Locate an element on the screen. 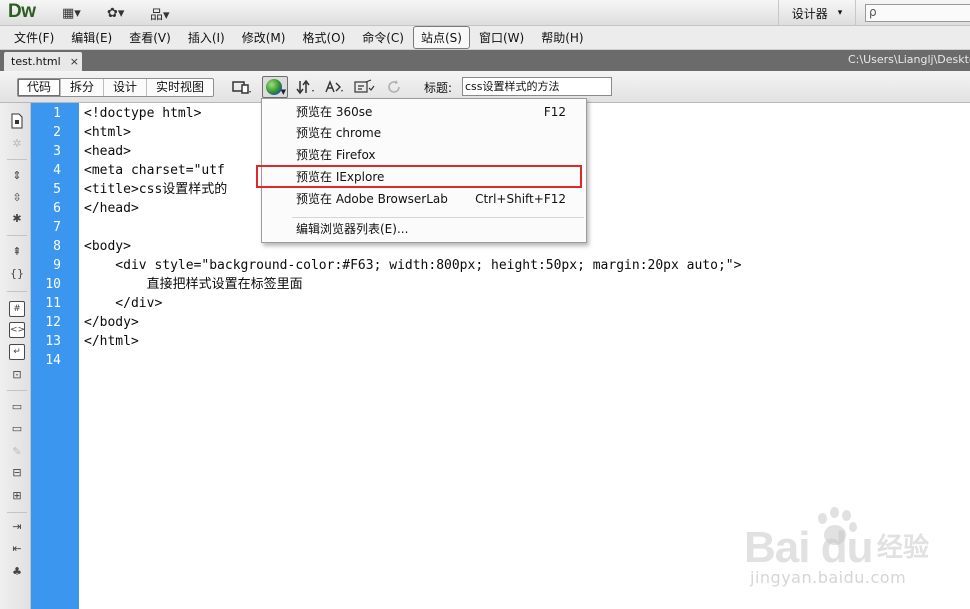 The height and width of the screenshot is (609, 970). dreamweaver-logo: Dw is located at coordinates (22, 11).